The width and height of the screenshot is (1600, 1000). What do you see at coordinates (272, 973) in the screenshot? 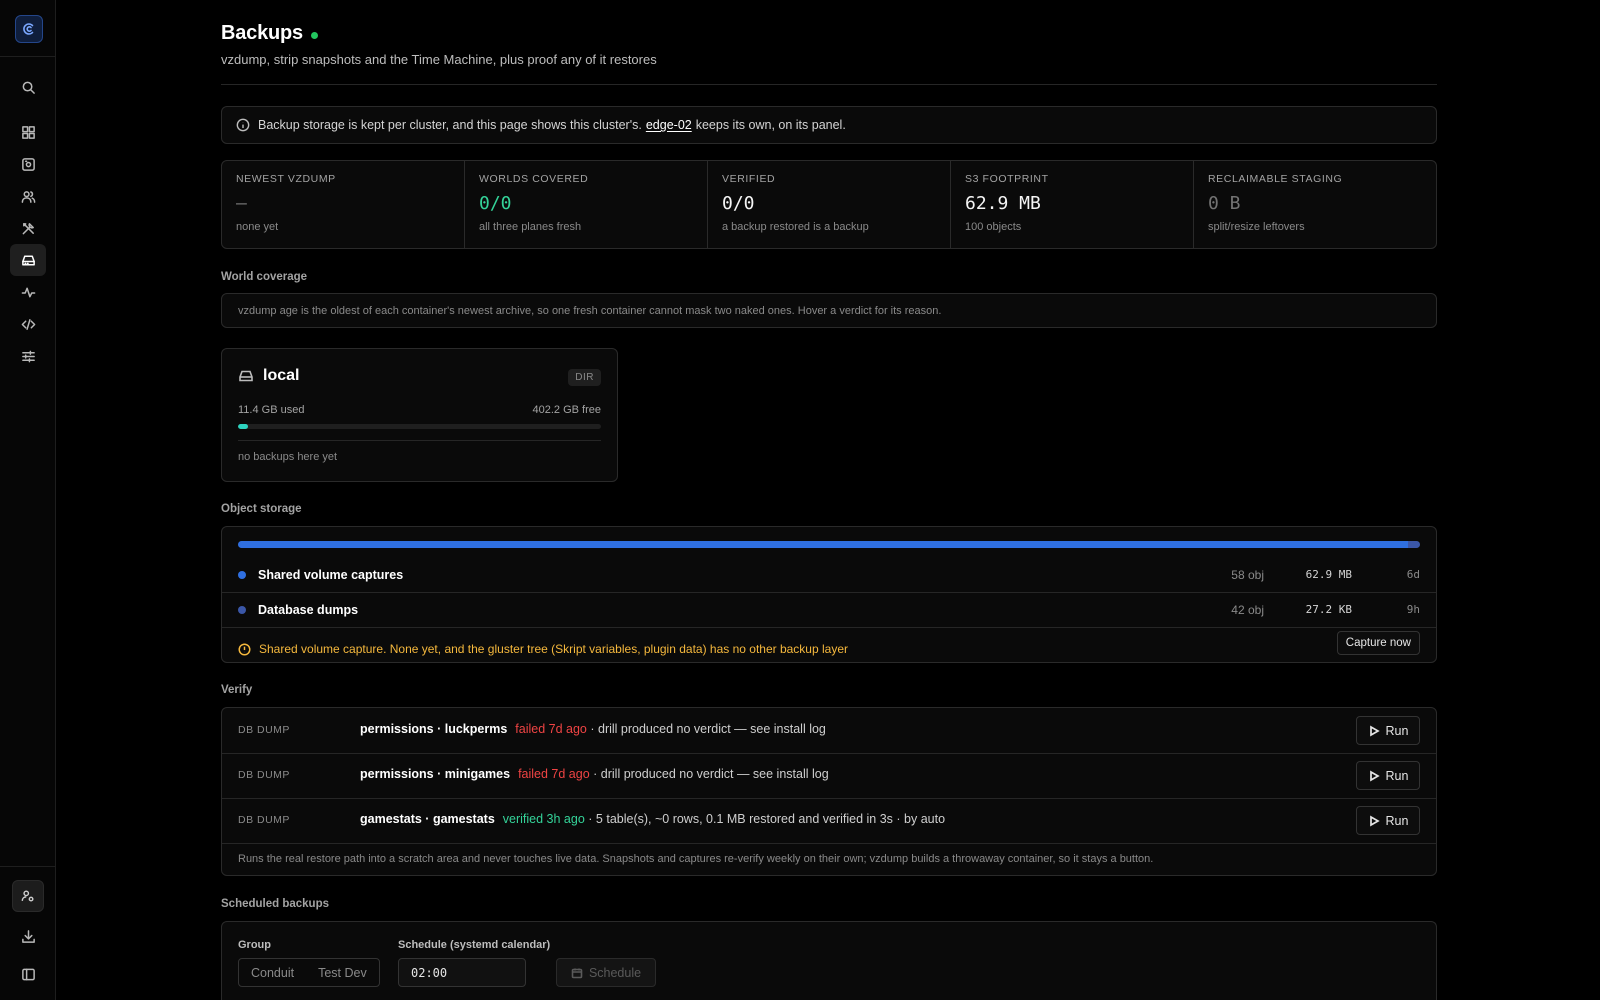
I see `group-option: Conduit` at bounding box center [272, 973].